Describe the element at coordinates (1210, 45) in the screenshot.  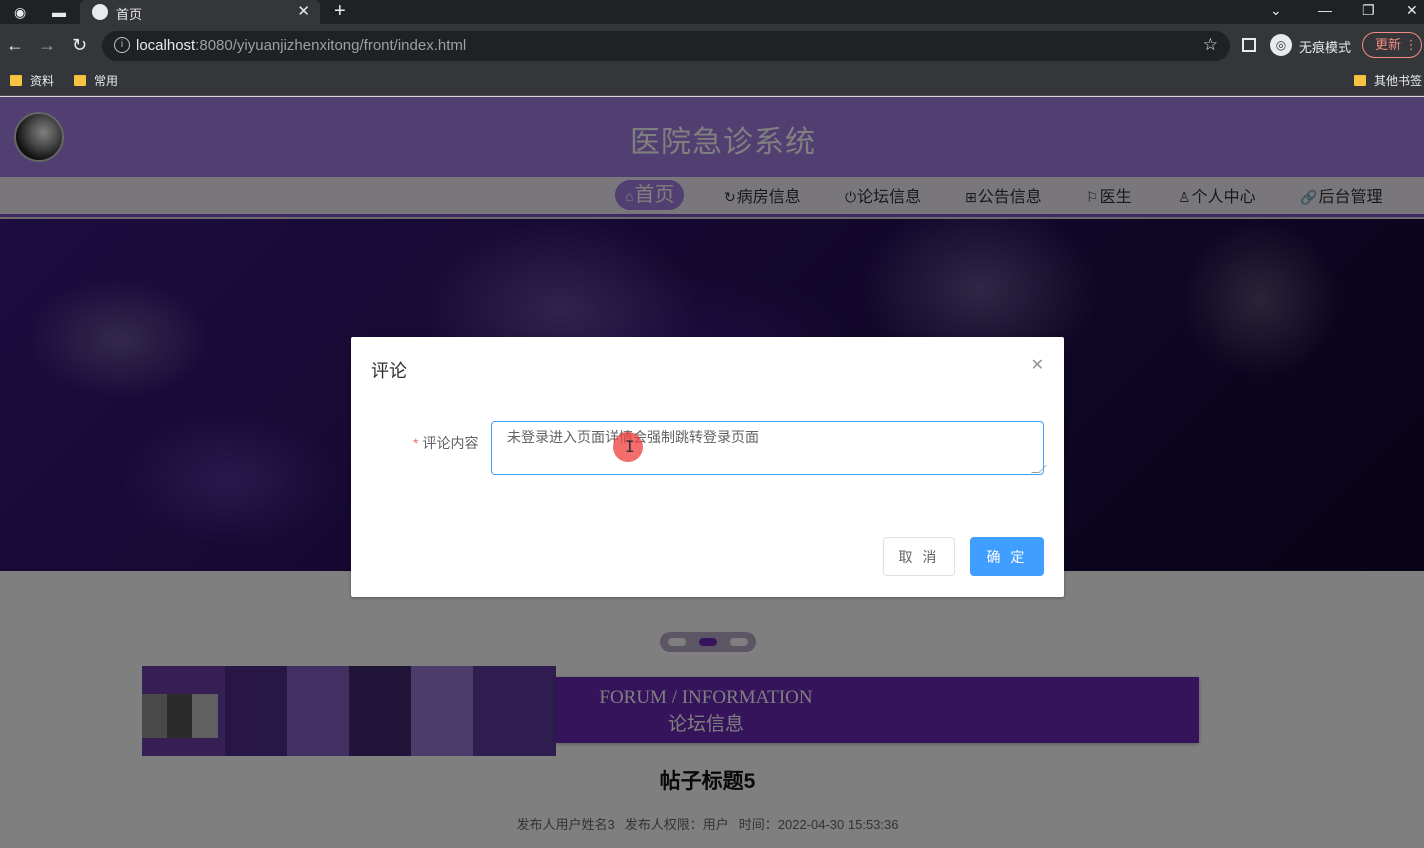
I see `star-icon: ☆` at that location.